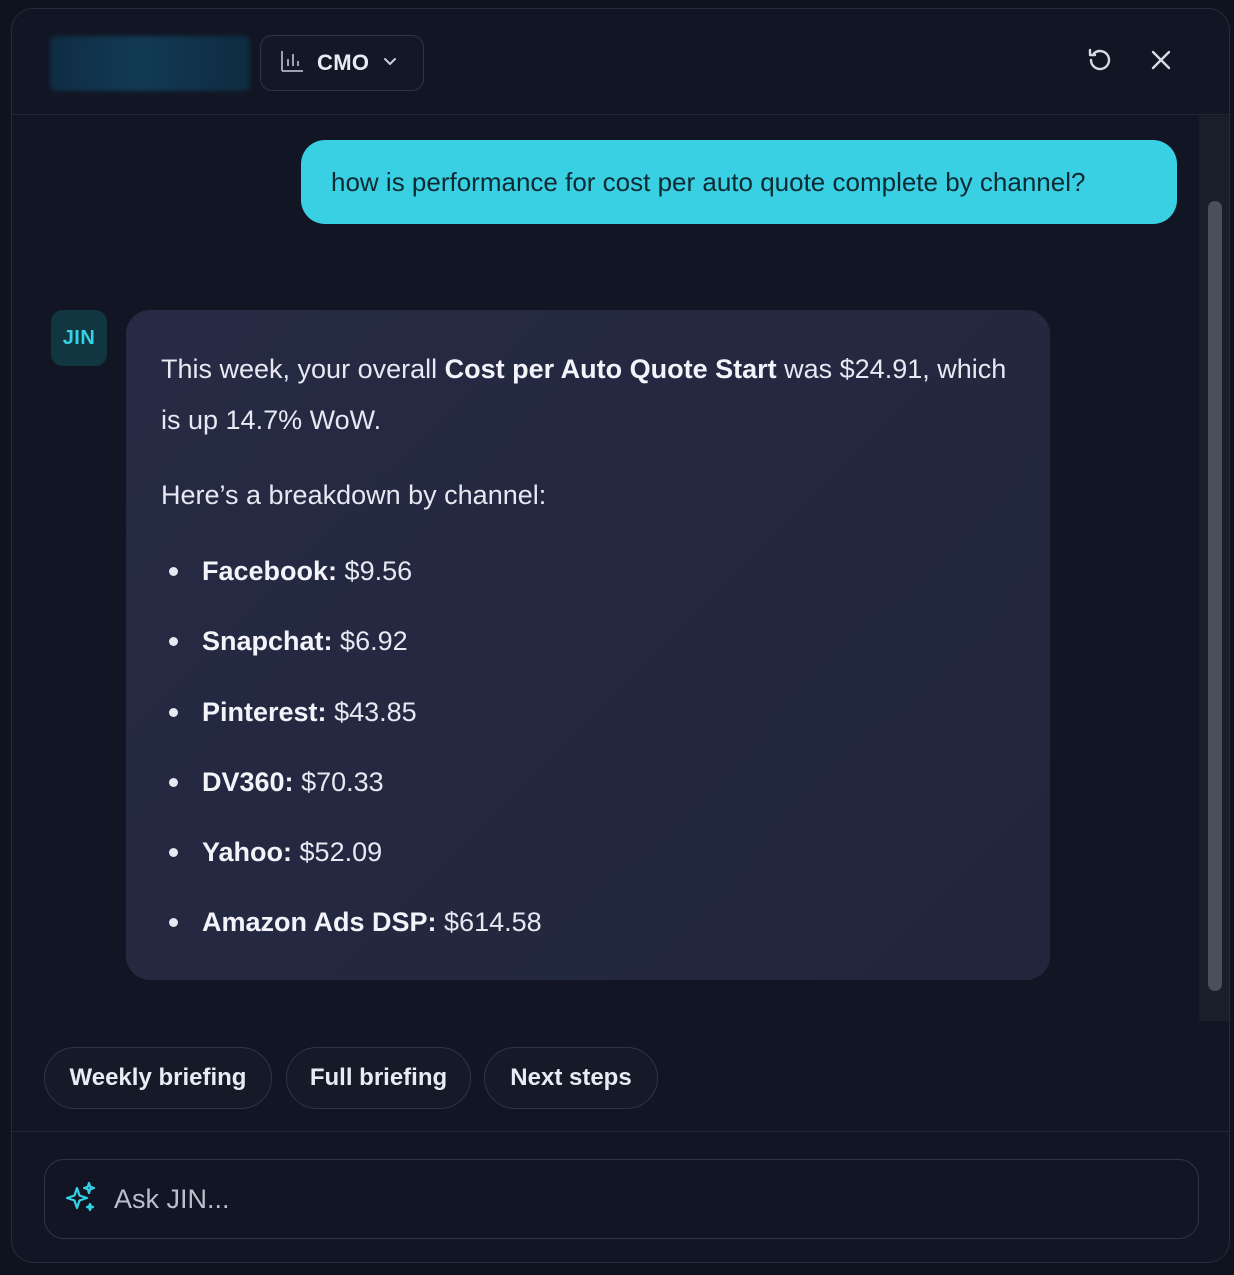 Image resolution: width=1234 pixels, height=1275 pixels. What do you see at coordinates (587, 782) in the screenshot?
I see `list-item: DV360: $70.33` at bounding box center [587, 782].